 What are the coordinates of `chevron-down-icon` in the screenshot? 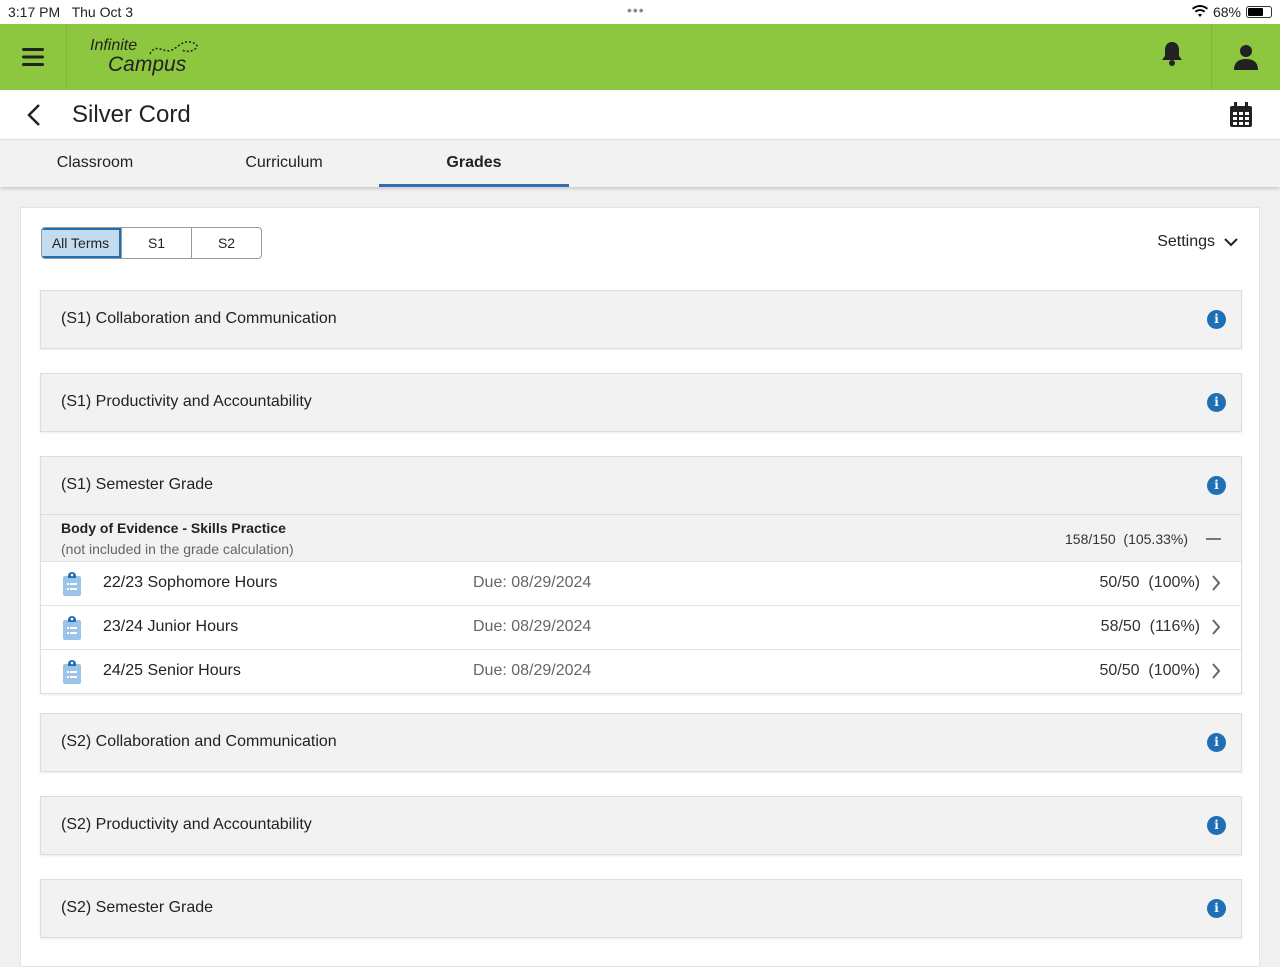 It's located at (1231, 242).